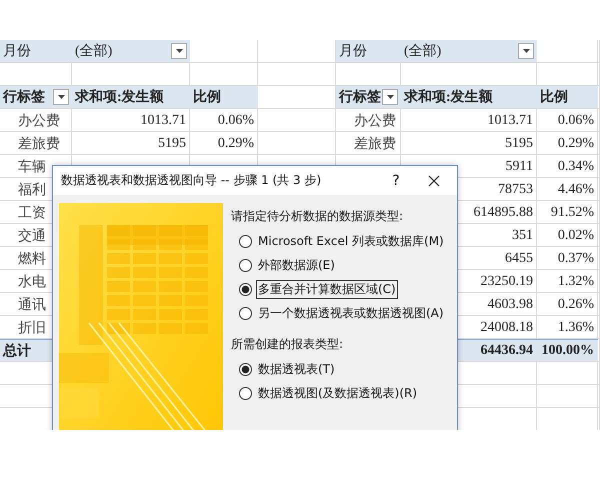 This screenshot has height=480, width=600. What do you see at coordinates (32, 235) in the screenshot?
I see `row-label: 交通` at bounding box center [32, 235].